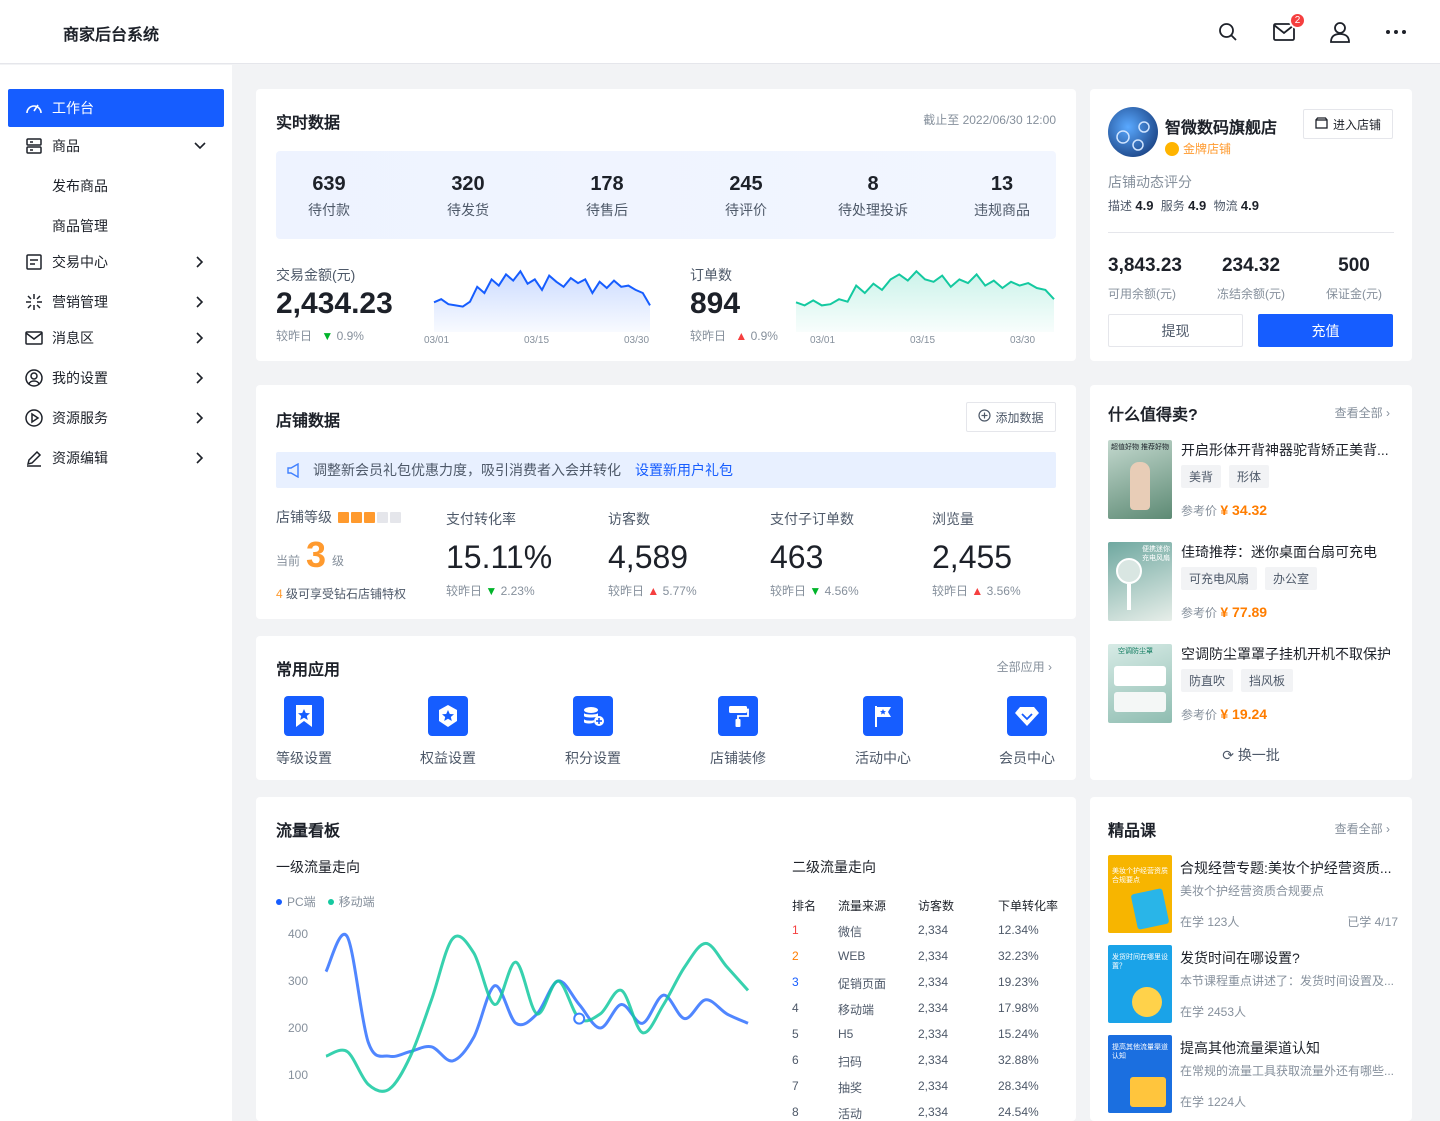 The image size is (1440, 1121). Describe the element at coordinates (933, 982) in the screenshot. I see `table-cell: 2,334` at that location.